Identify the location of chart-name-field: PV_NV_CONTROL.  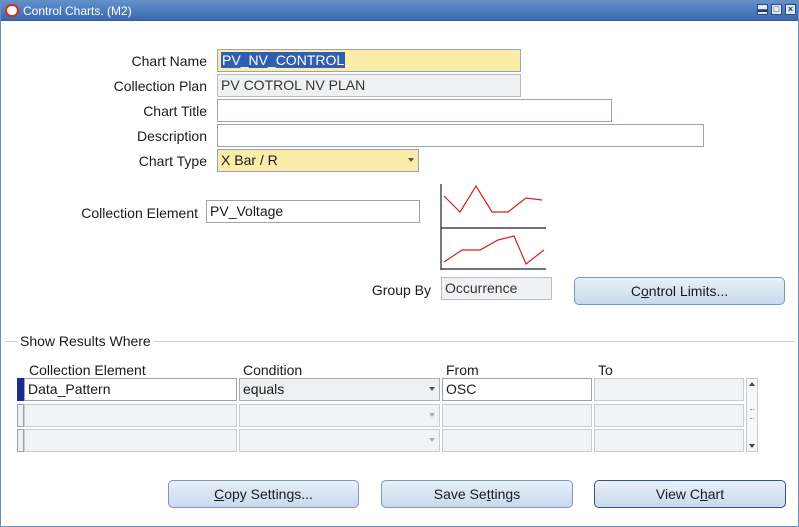
(369, 60).